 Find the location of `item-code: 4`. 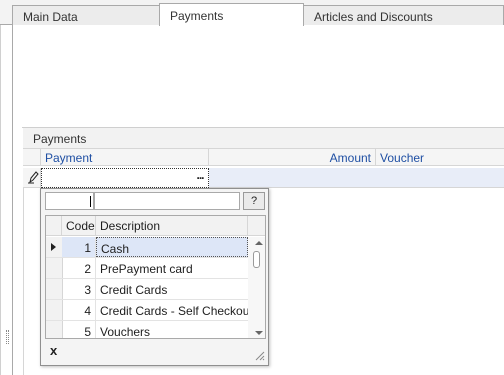

item-code: 4 is located at coordinates (79, 310).